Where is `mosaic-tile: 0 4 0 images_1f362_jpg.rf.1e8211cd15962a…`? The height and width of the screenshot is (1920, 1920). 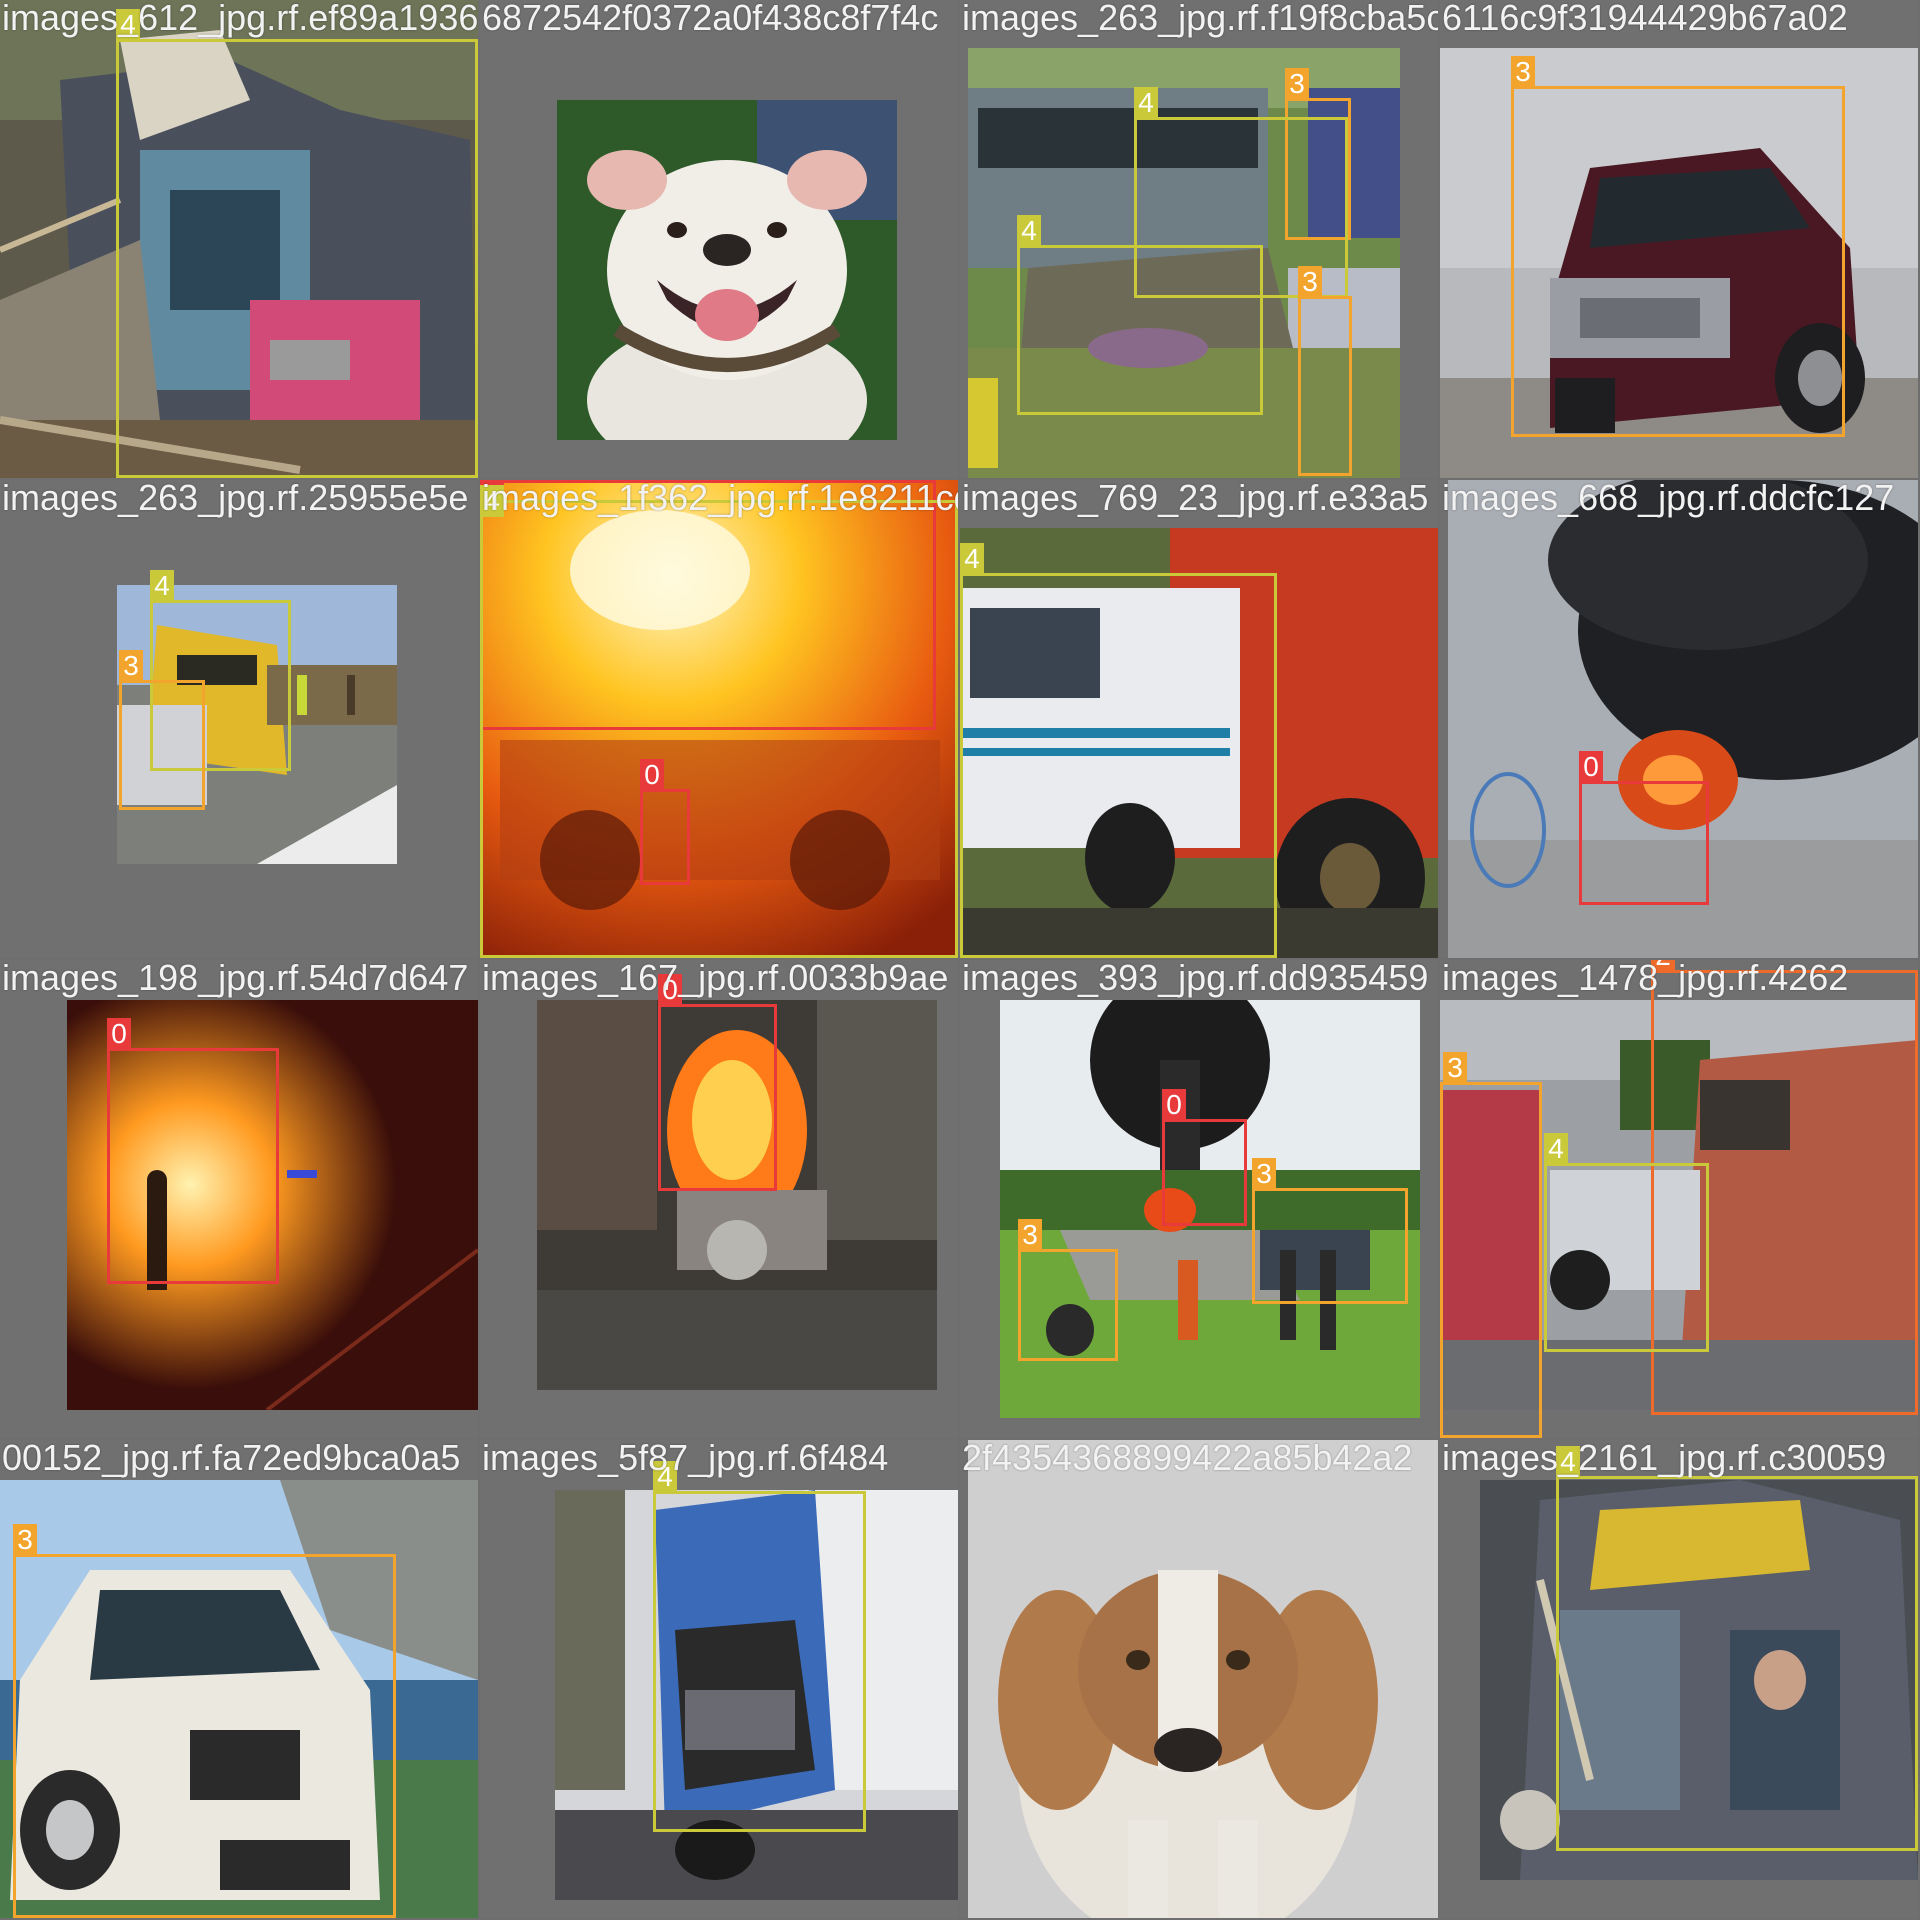
mosaic-tile: 0 4 0 images_1f362_jpg.rf.1e8211cd15962a… is located at coordinates (719, 719).